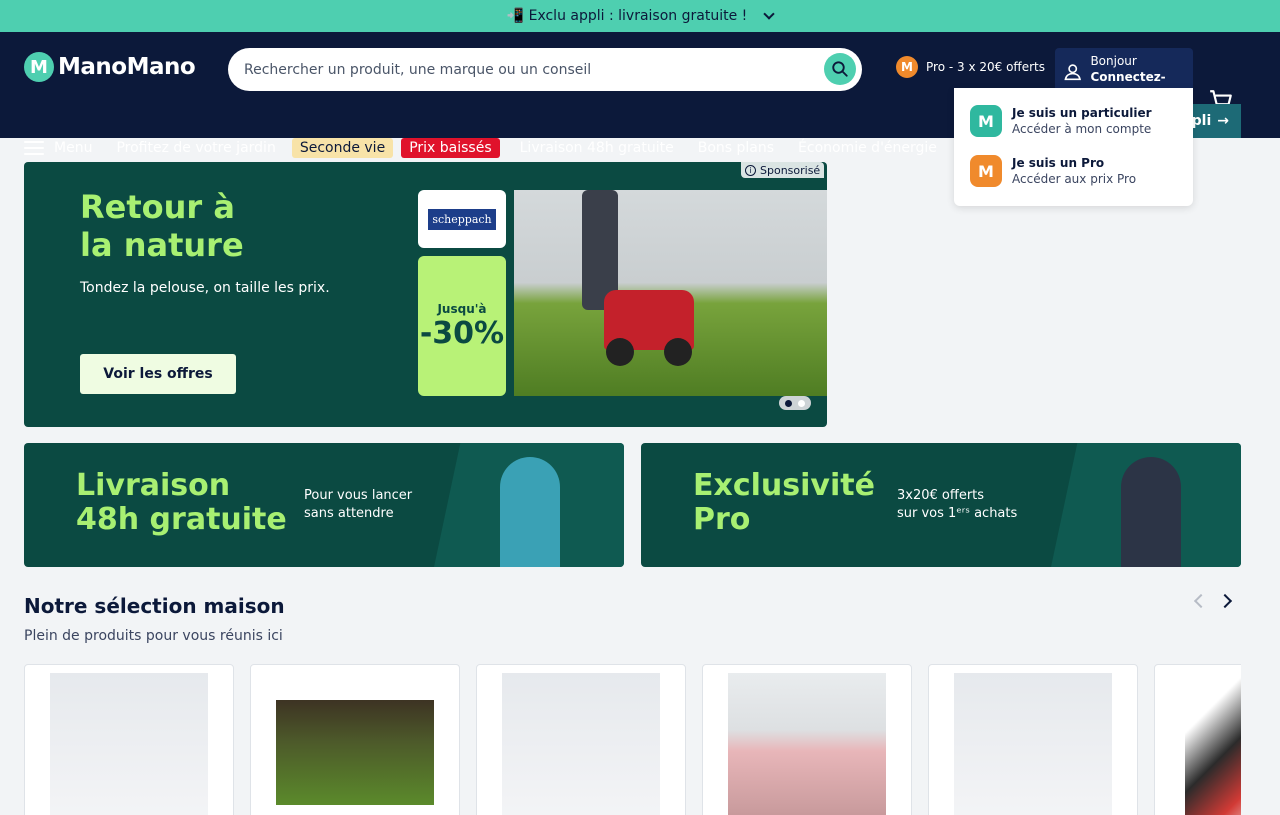 The width and height of the screenshot is (1280, 815). I want to click on arrow-right-icon: →, so click(1223, 121).